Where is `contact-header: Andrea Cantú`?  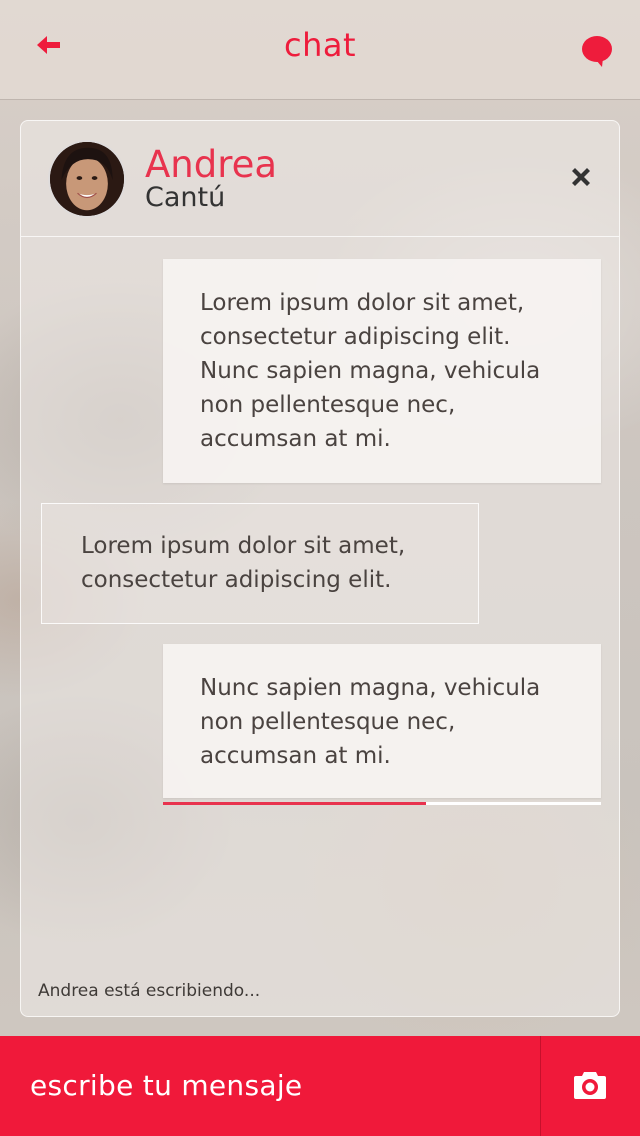
contact-header: Andrea Cantú is located at coordinates (320, 179).